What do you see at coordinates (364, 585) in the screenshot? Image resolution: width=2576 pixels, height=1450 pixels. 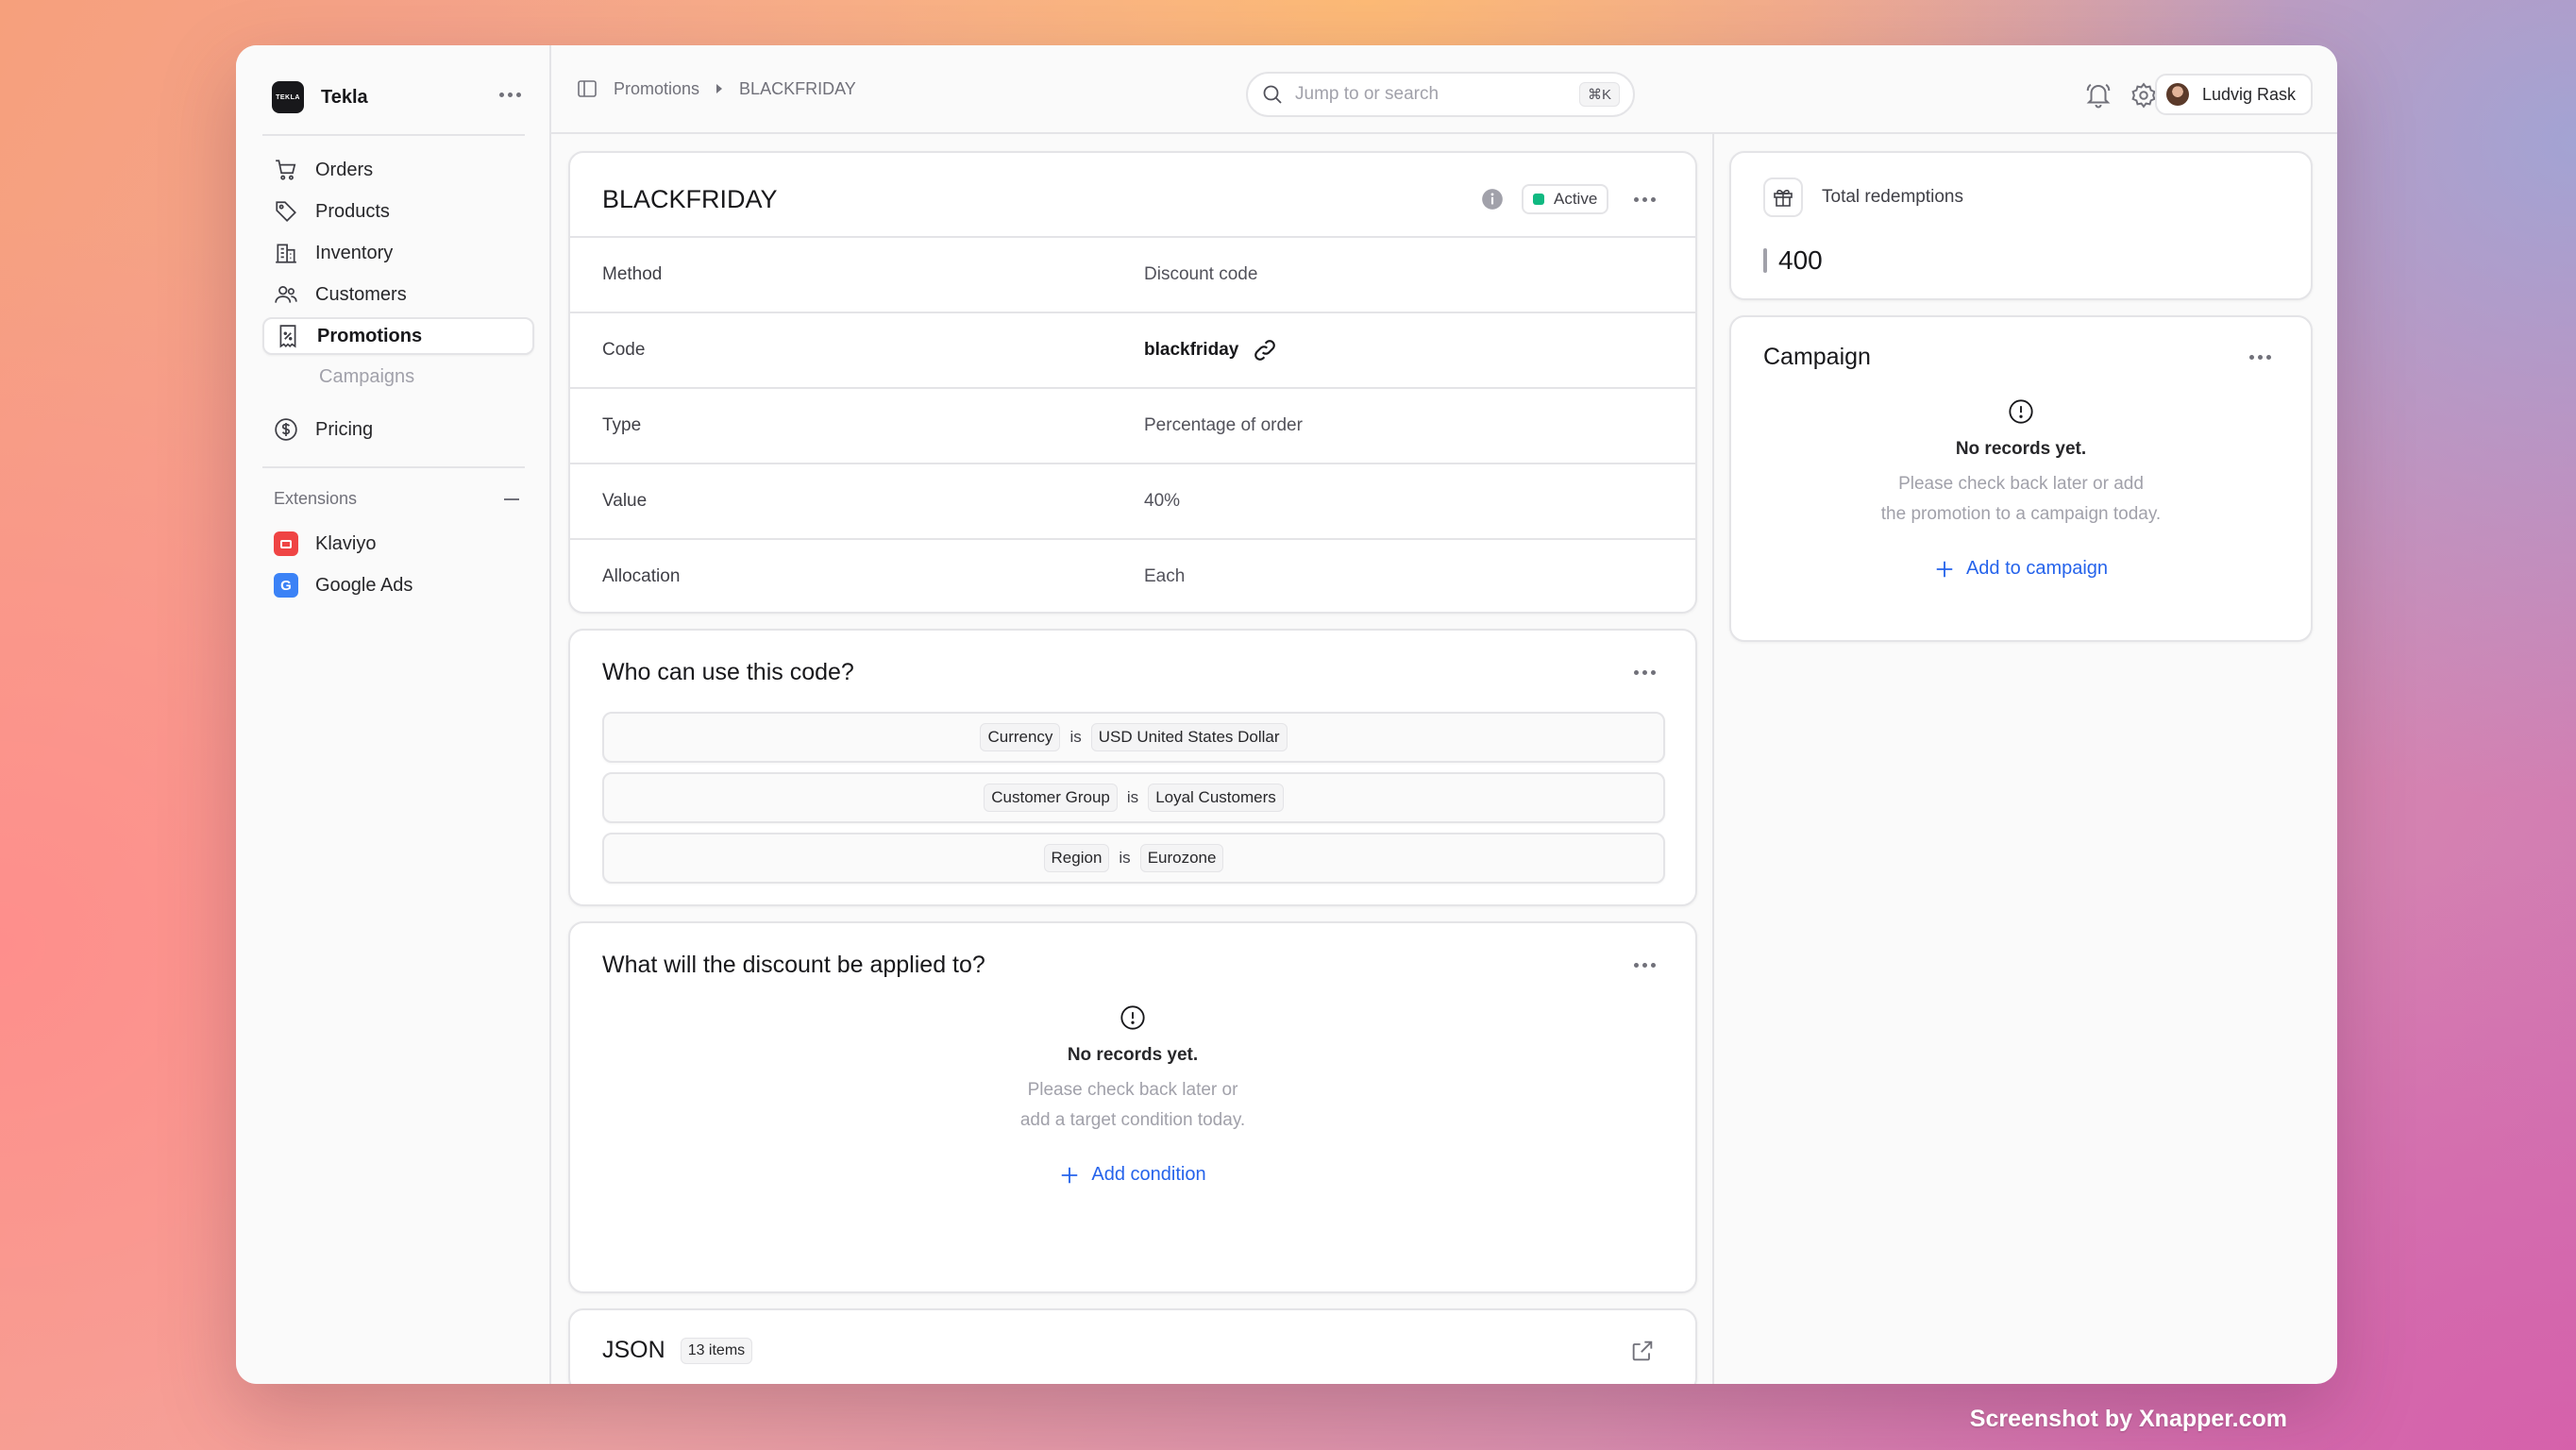 I see `sidebar-item-label: Google Ads` at bounding box center [364, 585].